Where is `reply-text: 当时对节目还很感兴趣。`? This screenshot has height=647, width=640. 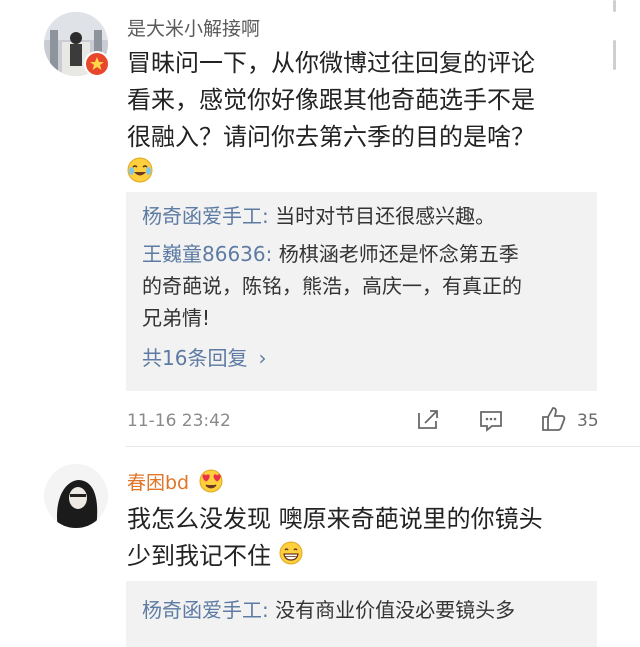
reply-text: 当时对节目还很感兴趣。 is located at coordinates (382, 216).